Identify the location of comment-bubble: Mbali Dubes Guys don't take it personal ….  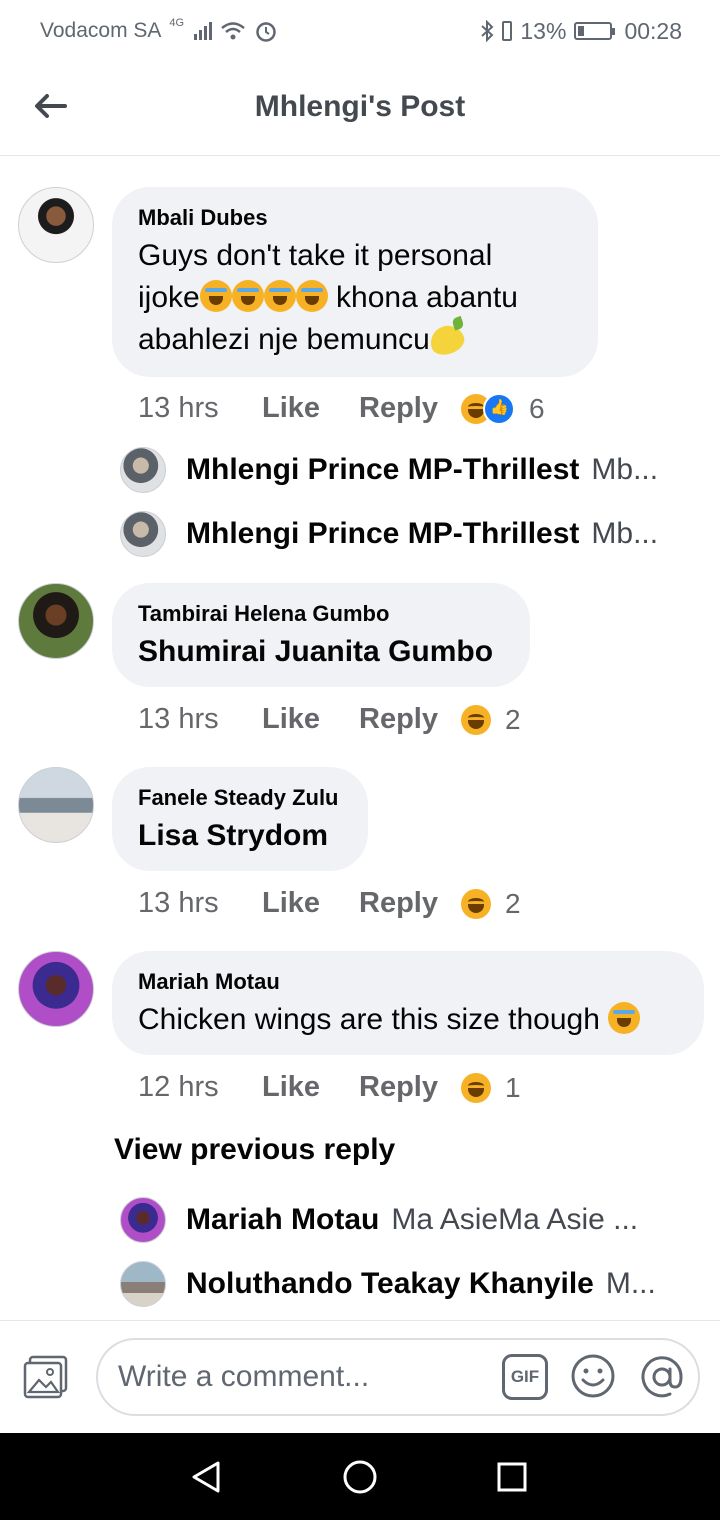
(355, 282).